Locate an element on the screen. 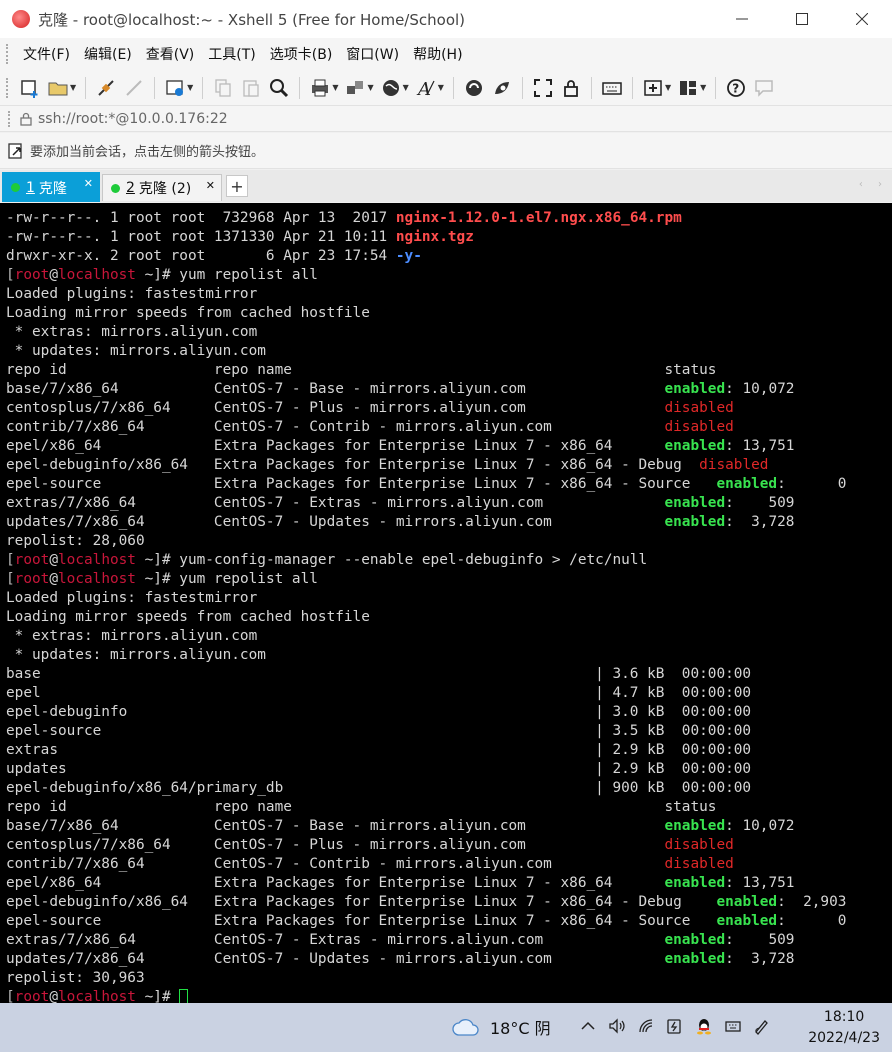 The width and height of the screenshot is (892, 1052). xftp-button is located at coordinates (474, 88).